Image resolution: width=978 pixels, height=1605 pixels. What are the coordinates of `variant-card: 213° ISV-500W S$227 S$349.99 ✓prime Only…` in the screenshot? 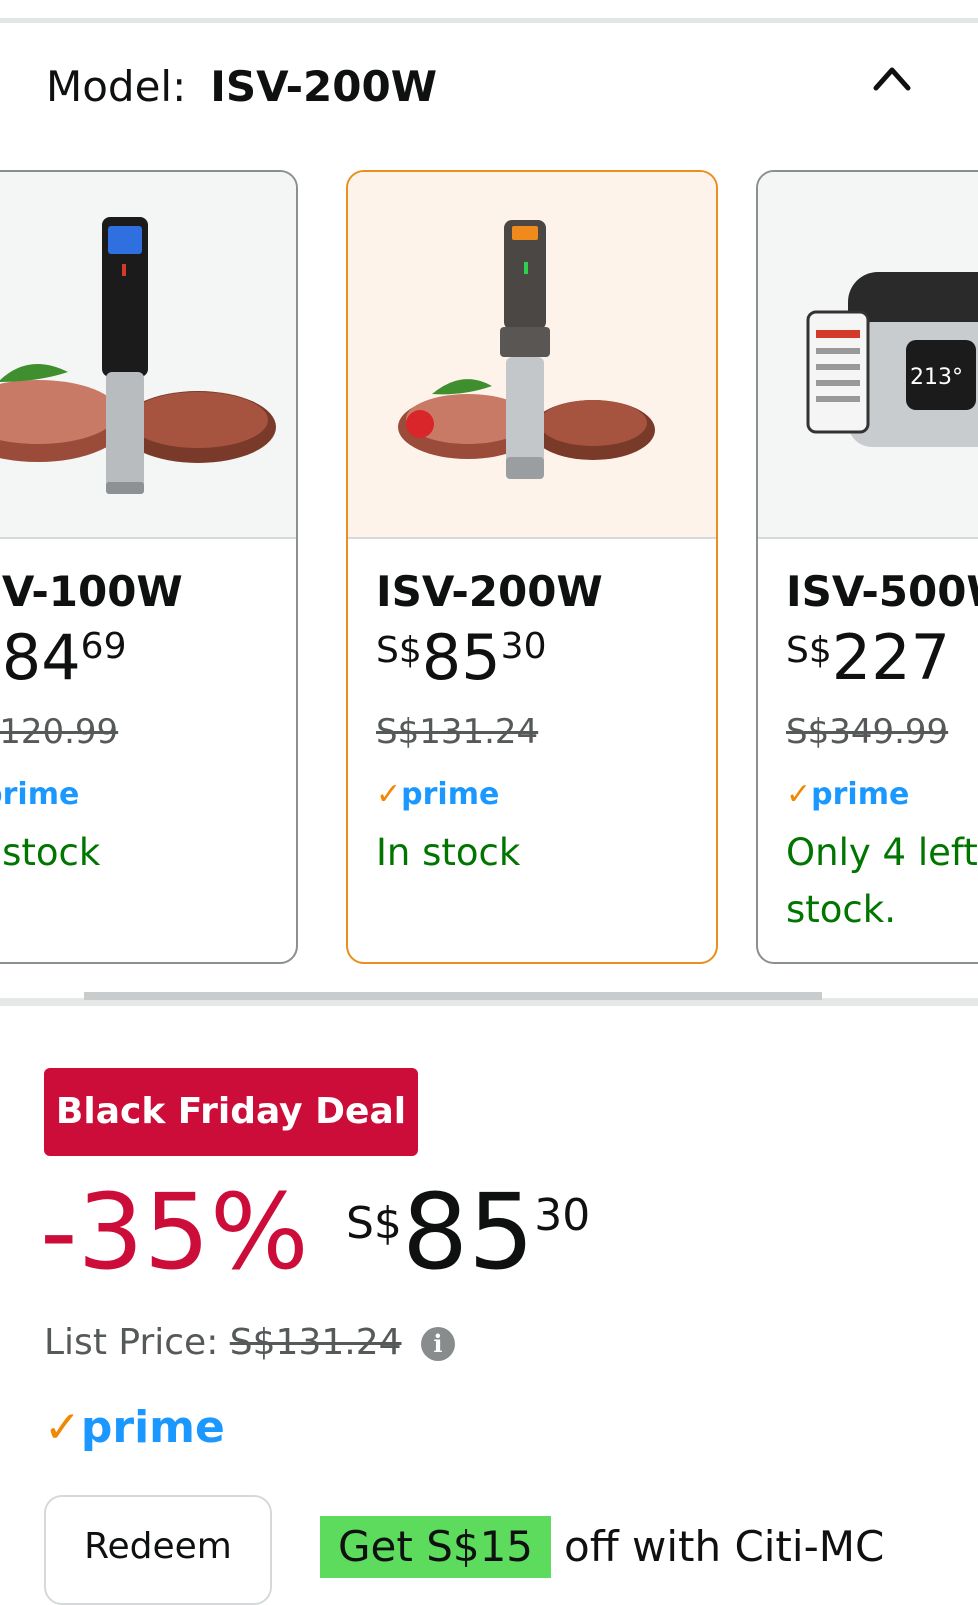 It's located at (867, 567).